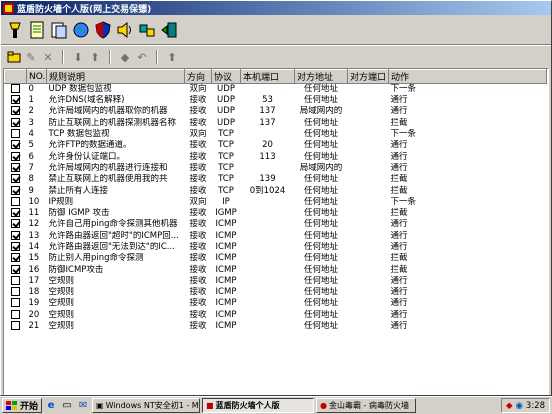  I want to click on start-button: 开始, so click(22, 405).